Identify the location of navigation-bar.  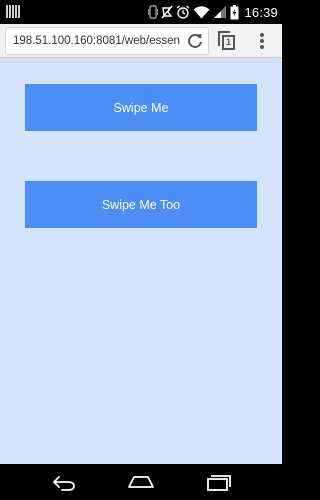
(141, 482).